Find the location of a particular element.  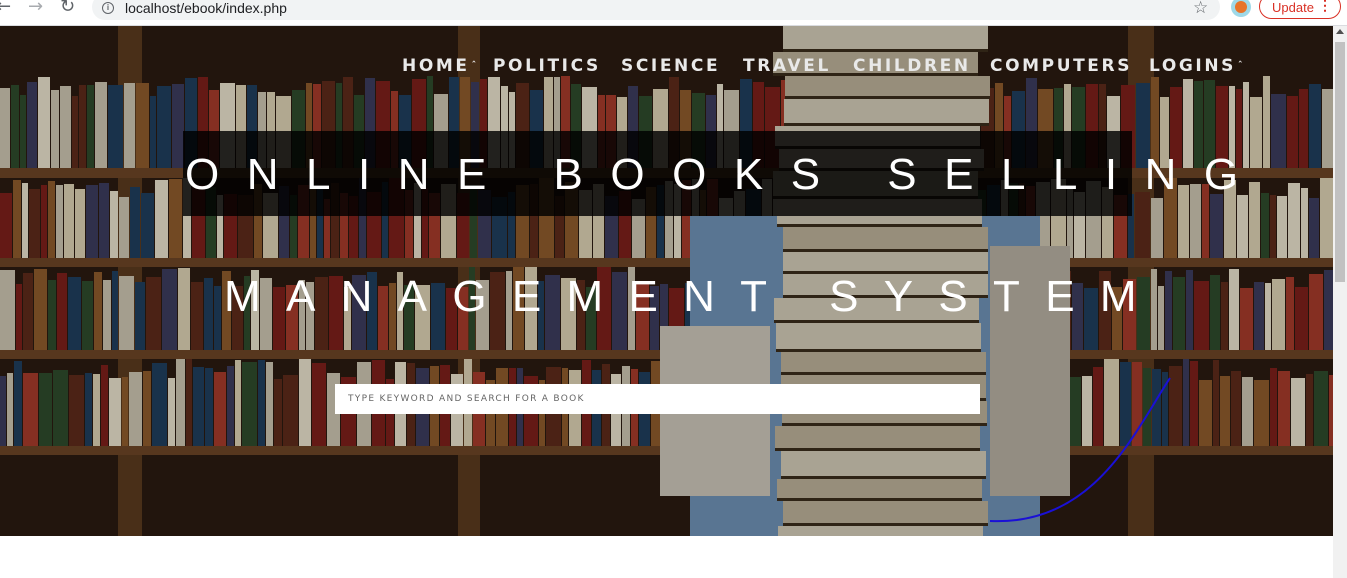

address-url: localhost/ebook/index.php is located at coordinates (206, 8).